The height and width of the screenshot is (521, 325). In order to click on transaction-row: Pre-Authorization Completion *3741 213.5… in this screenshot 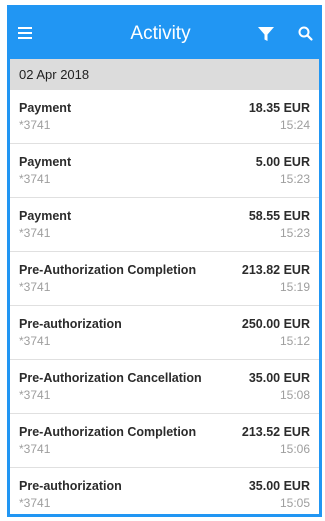, I will do `click(164, 441)`.